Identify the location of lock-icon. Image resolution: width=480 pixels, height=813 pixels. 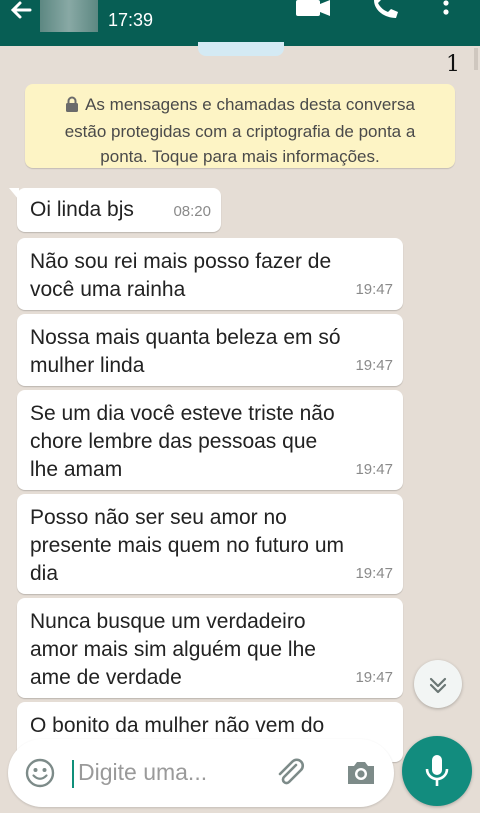
(72, 106).